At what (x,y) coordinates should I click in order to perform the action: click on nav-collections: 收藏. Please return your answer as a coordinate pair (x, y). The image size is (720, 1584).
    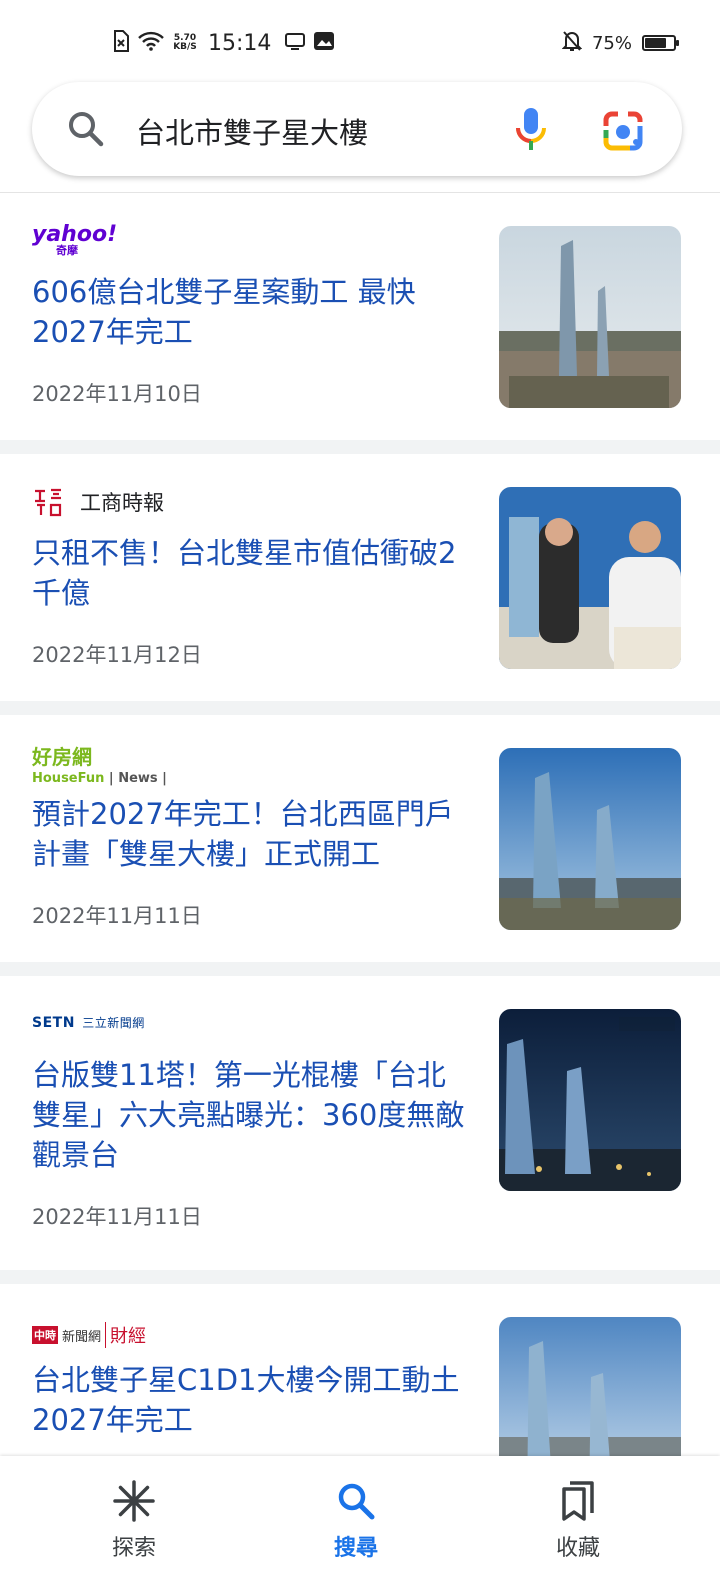
    Looking at the image, I should click on (578, 1519).